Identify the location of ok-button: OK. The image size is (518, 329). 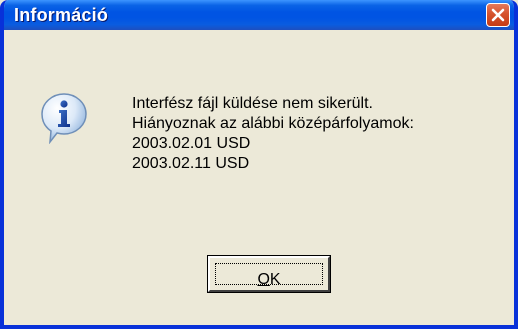
(269, 274).